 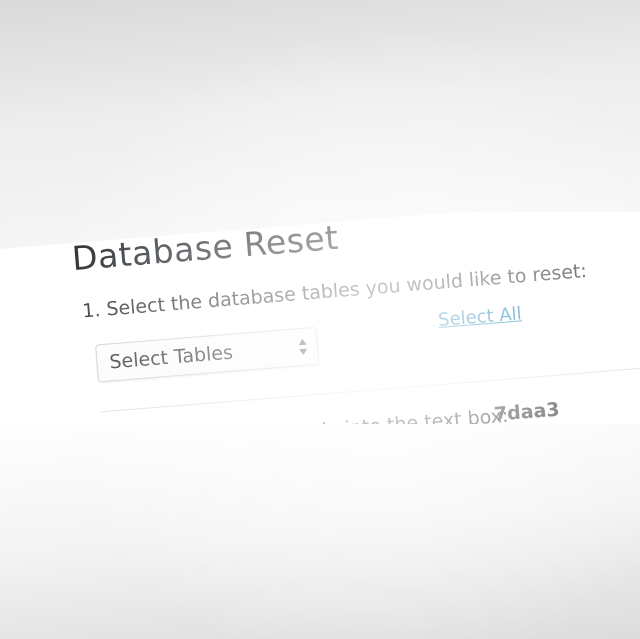 I want to click on up-down-caret-icon, so click(x=303, y=346).